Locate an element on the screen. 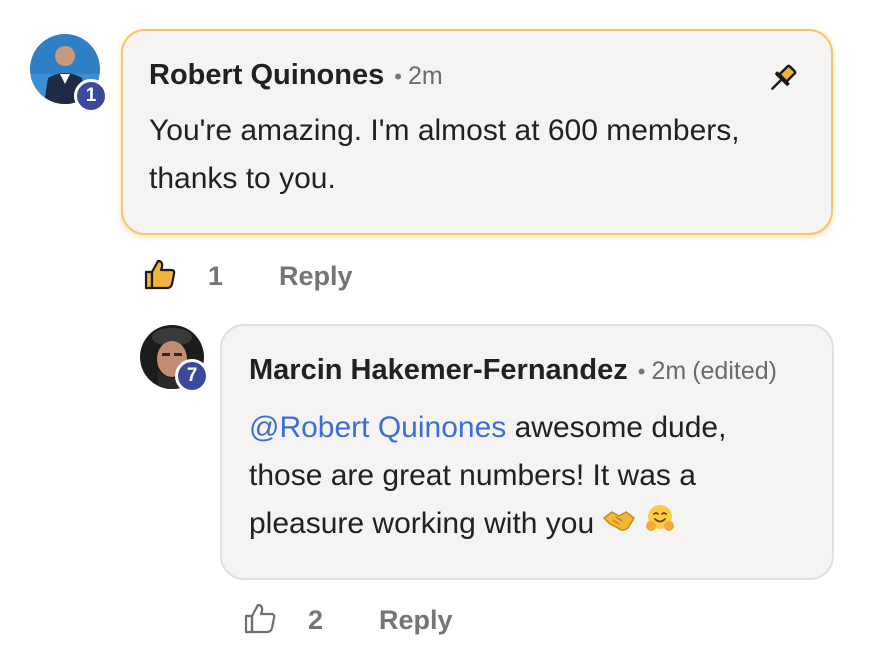  reply-header: Marcin Hakemer-Fernandez • 2m (edited) is located at coordinates (513, 370).